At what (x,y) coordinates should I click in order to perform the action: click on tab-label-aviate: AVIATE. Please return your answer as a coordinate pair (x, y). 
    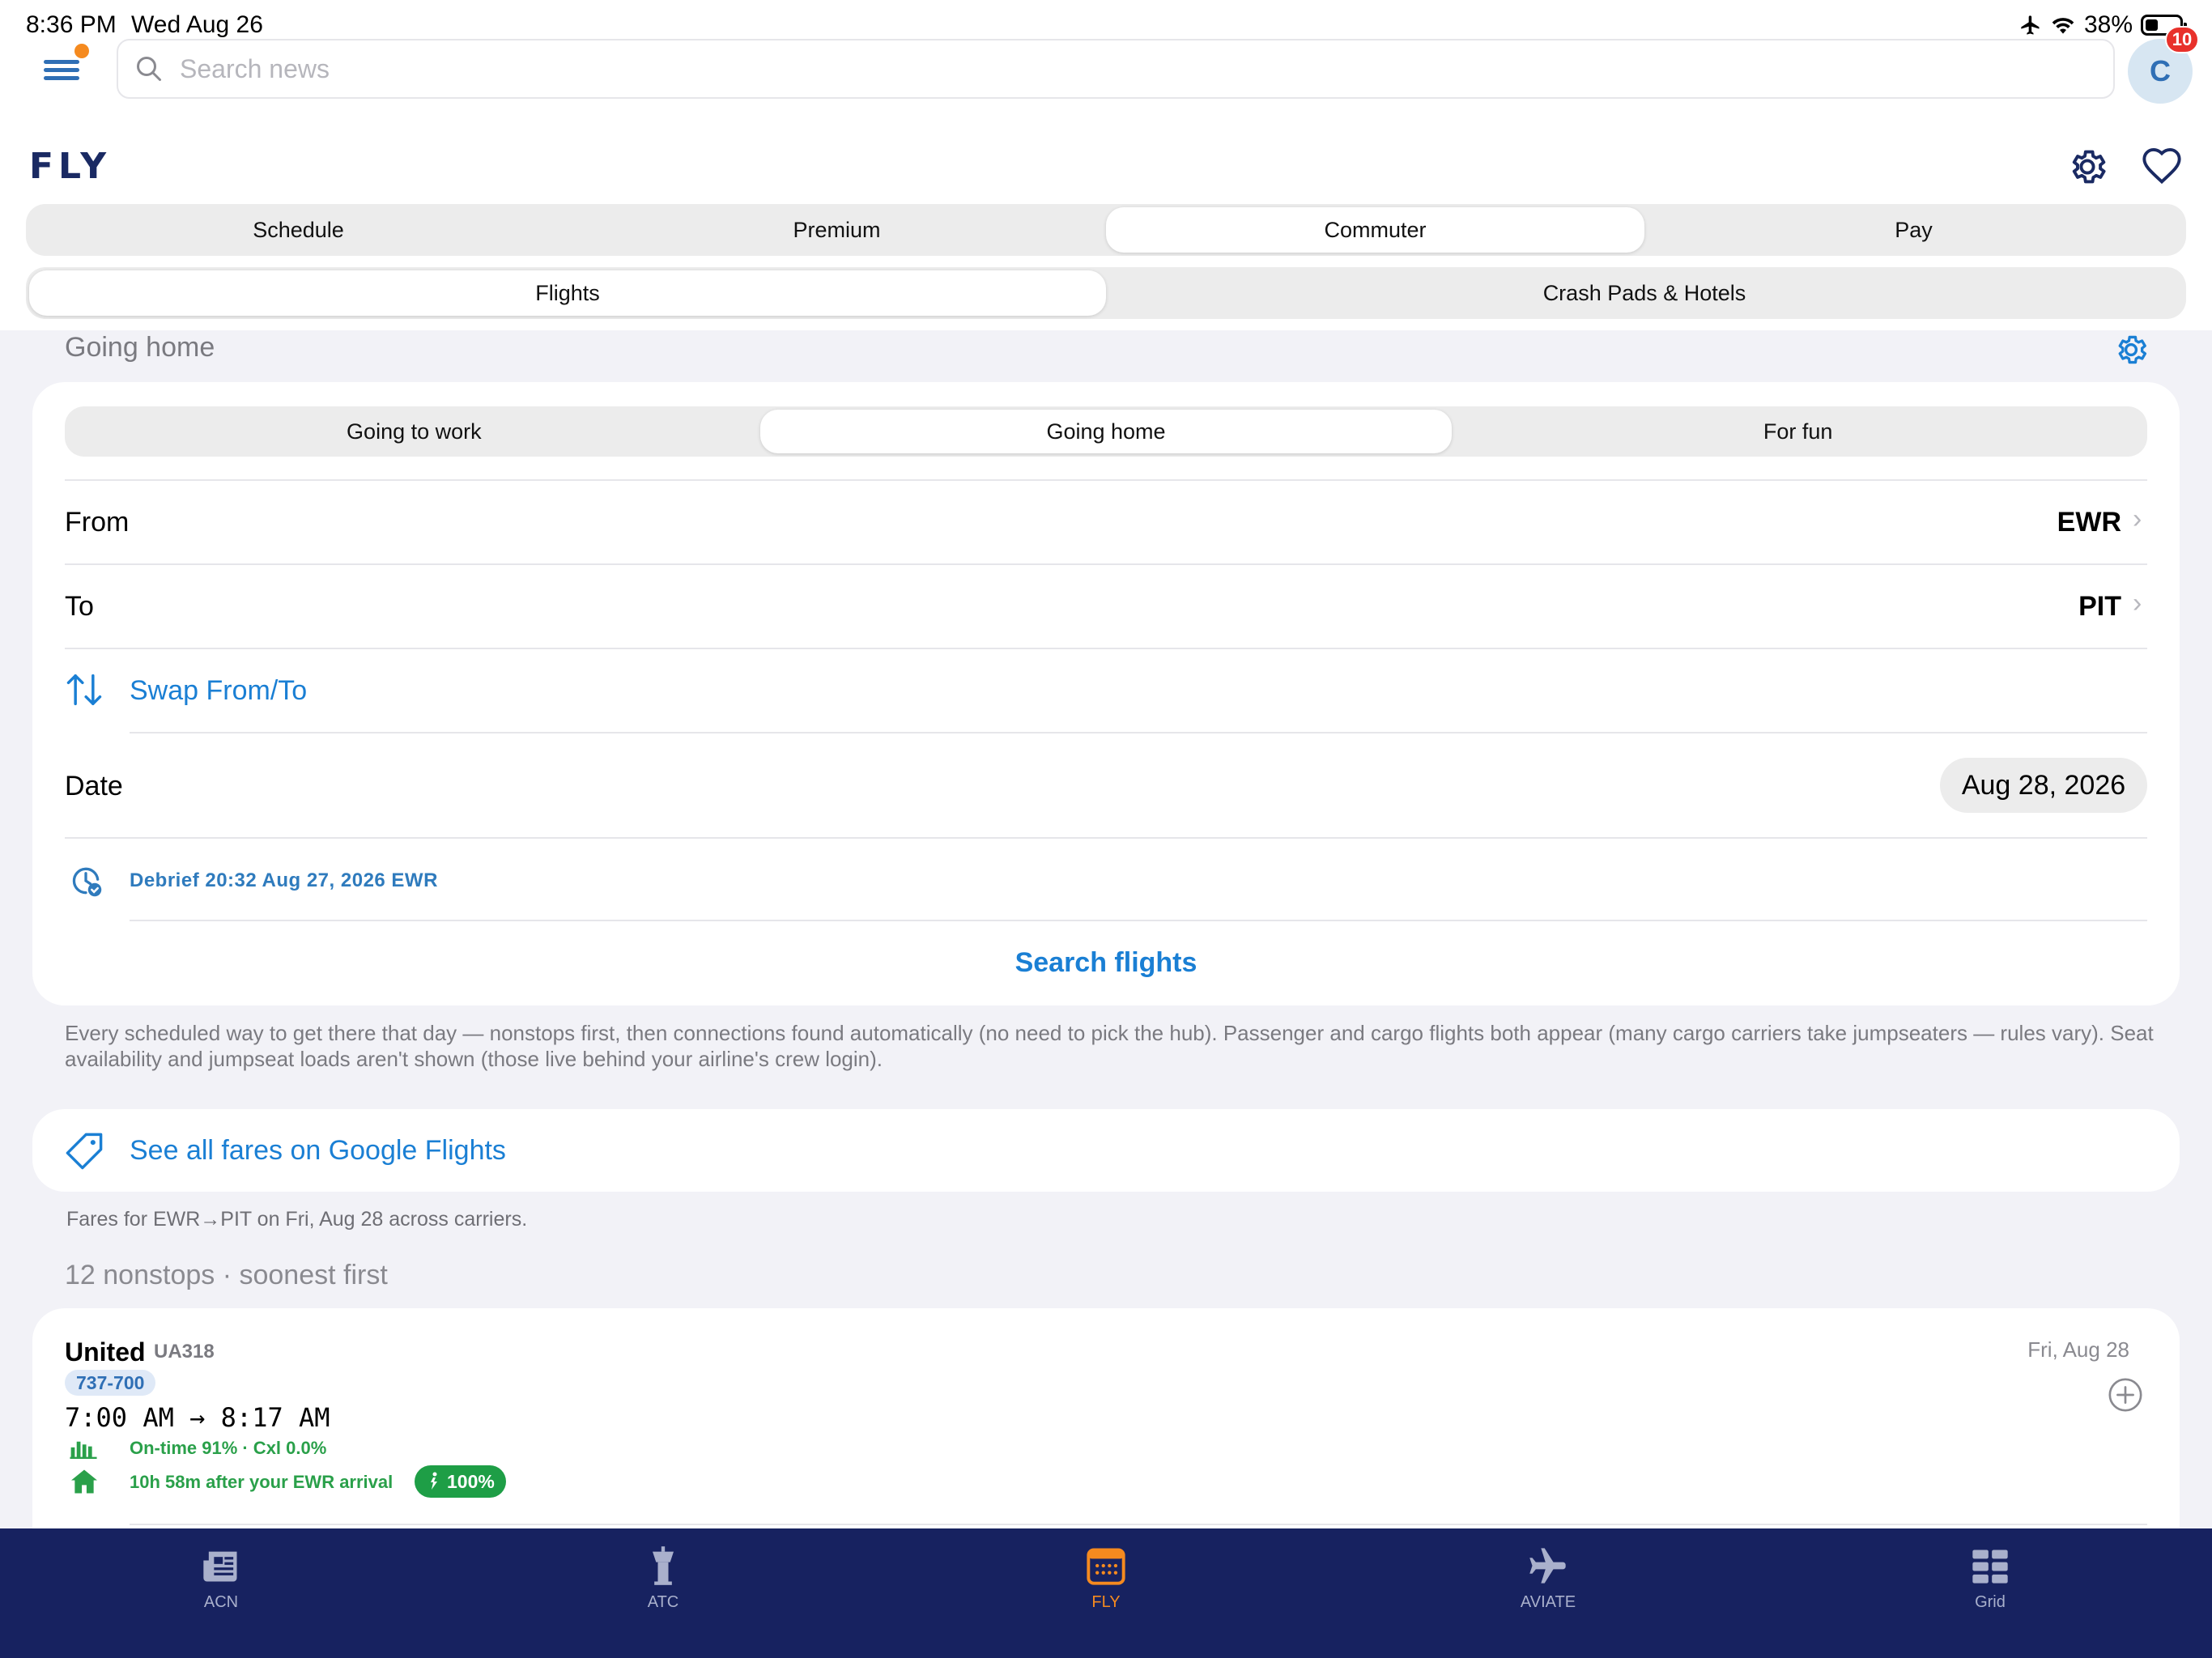
    Looking at the image, I should click on (1548, 1602).